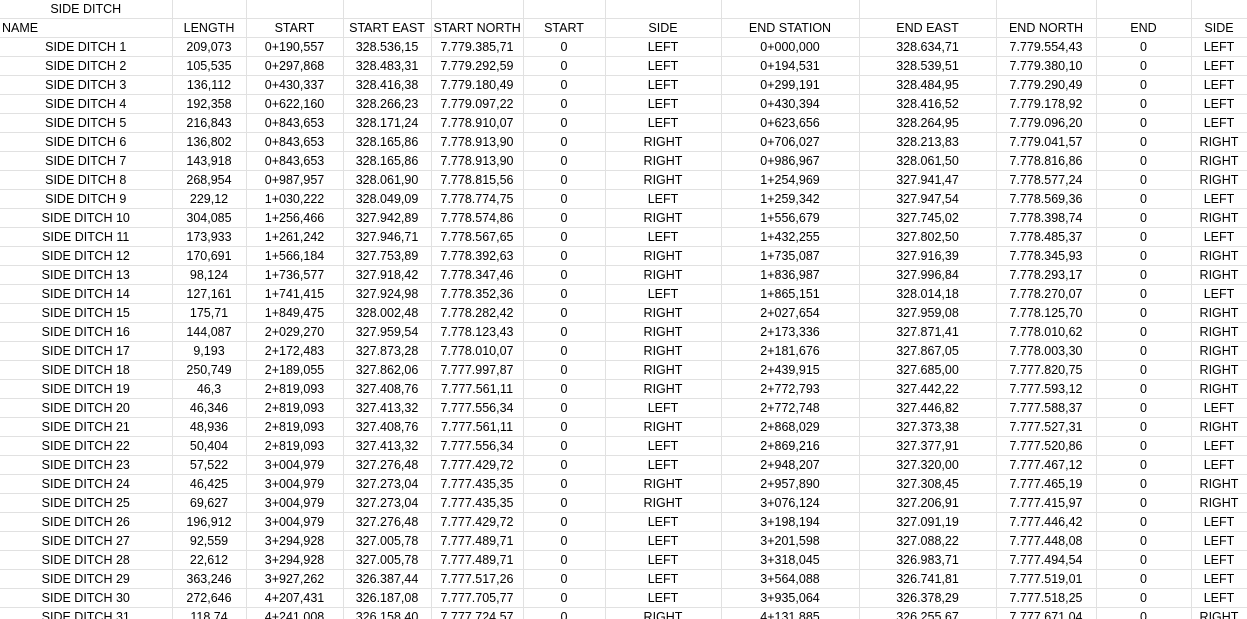 The width and height of the screenshot is (1247, 619). I want to click on header-cell-end-elev, so click(1144, 9).